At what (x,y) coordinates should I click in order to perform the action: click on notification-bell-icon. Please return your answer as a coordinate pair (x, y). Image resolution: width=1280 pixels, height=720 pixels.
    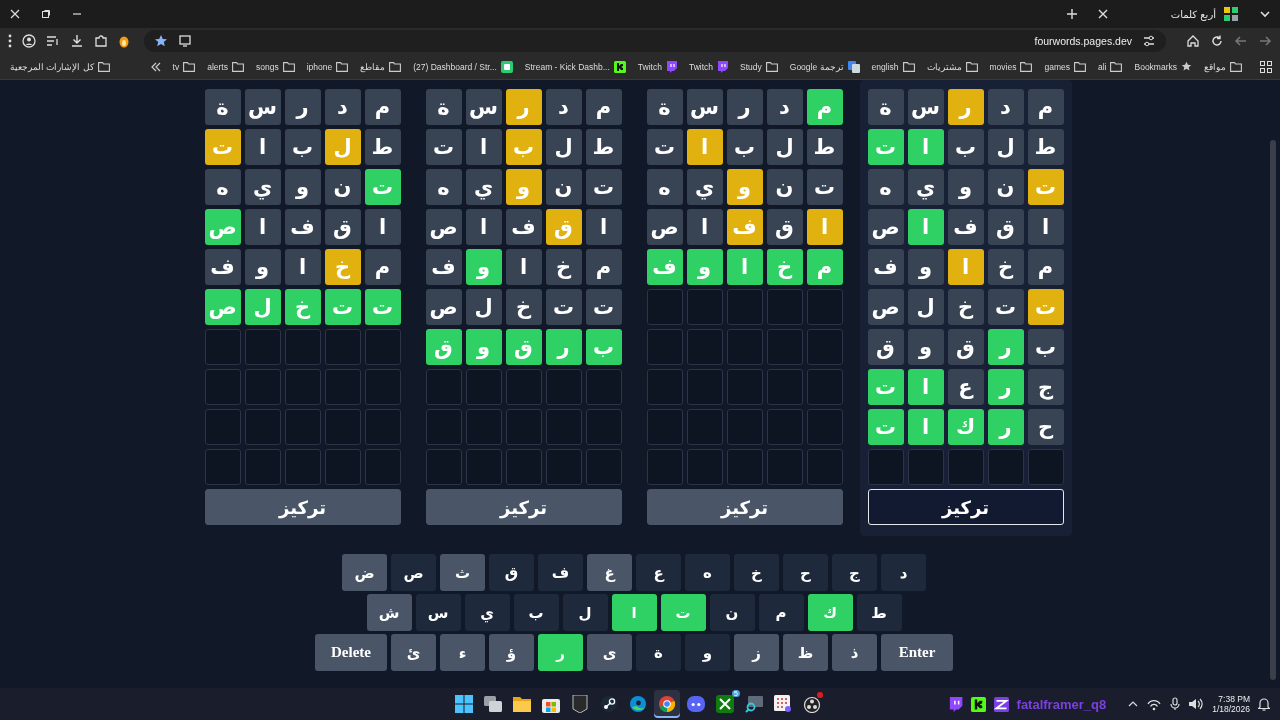
    Looking at the image, I should click on (1264, 704).